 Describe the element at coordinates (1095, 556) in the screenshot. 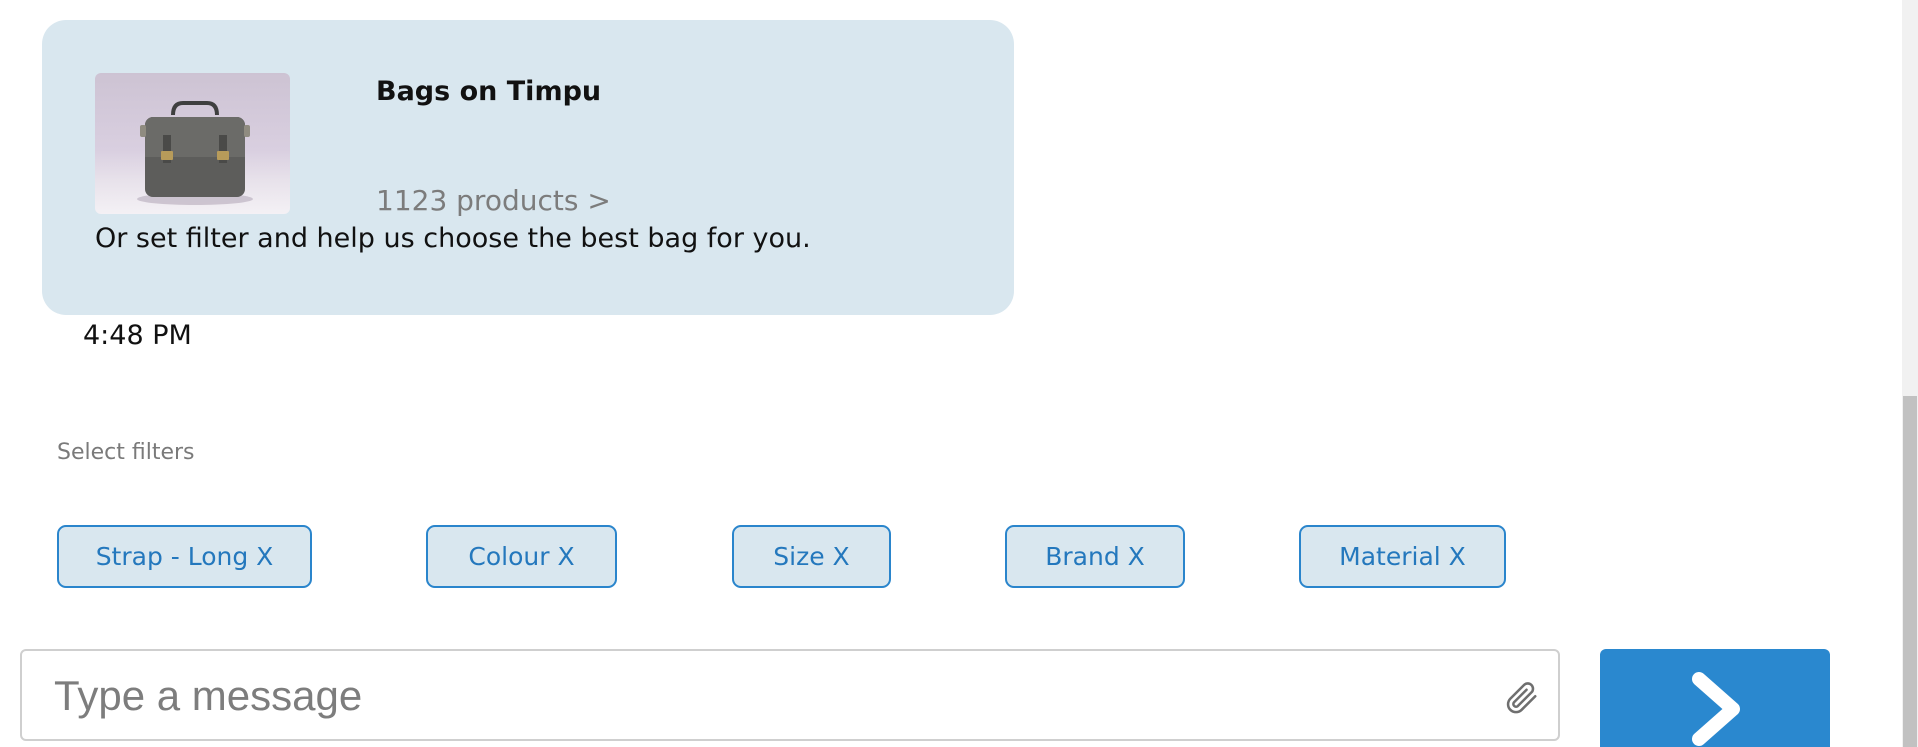

I see `filter-chip-brand: Brand X` at that location.